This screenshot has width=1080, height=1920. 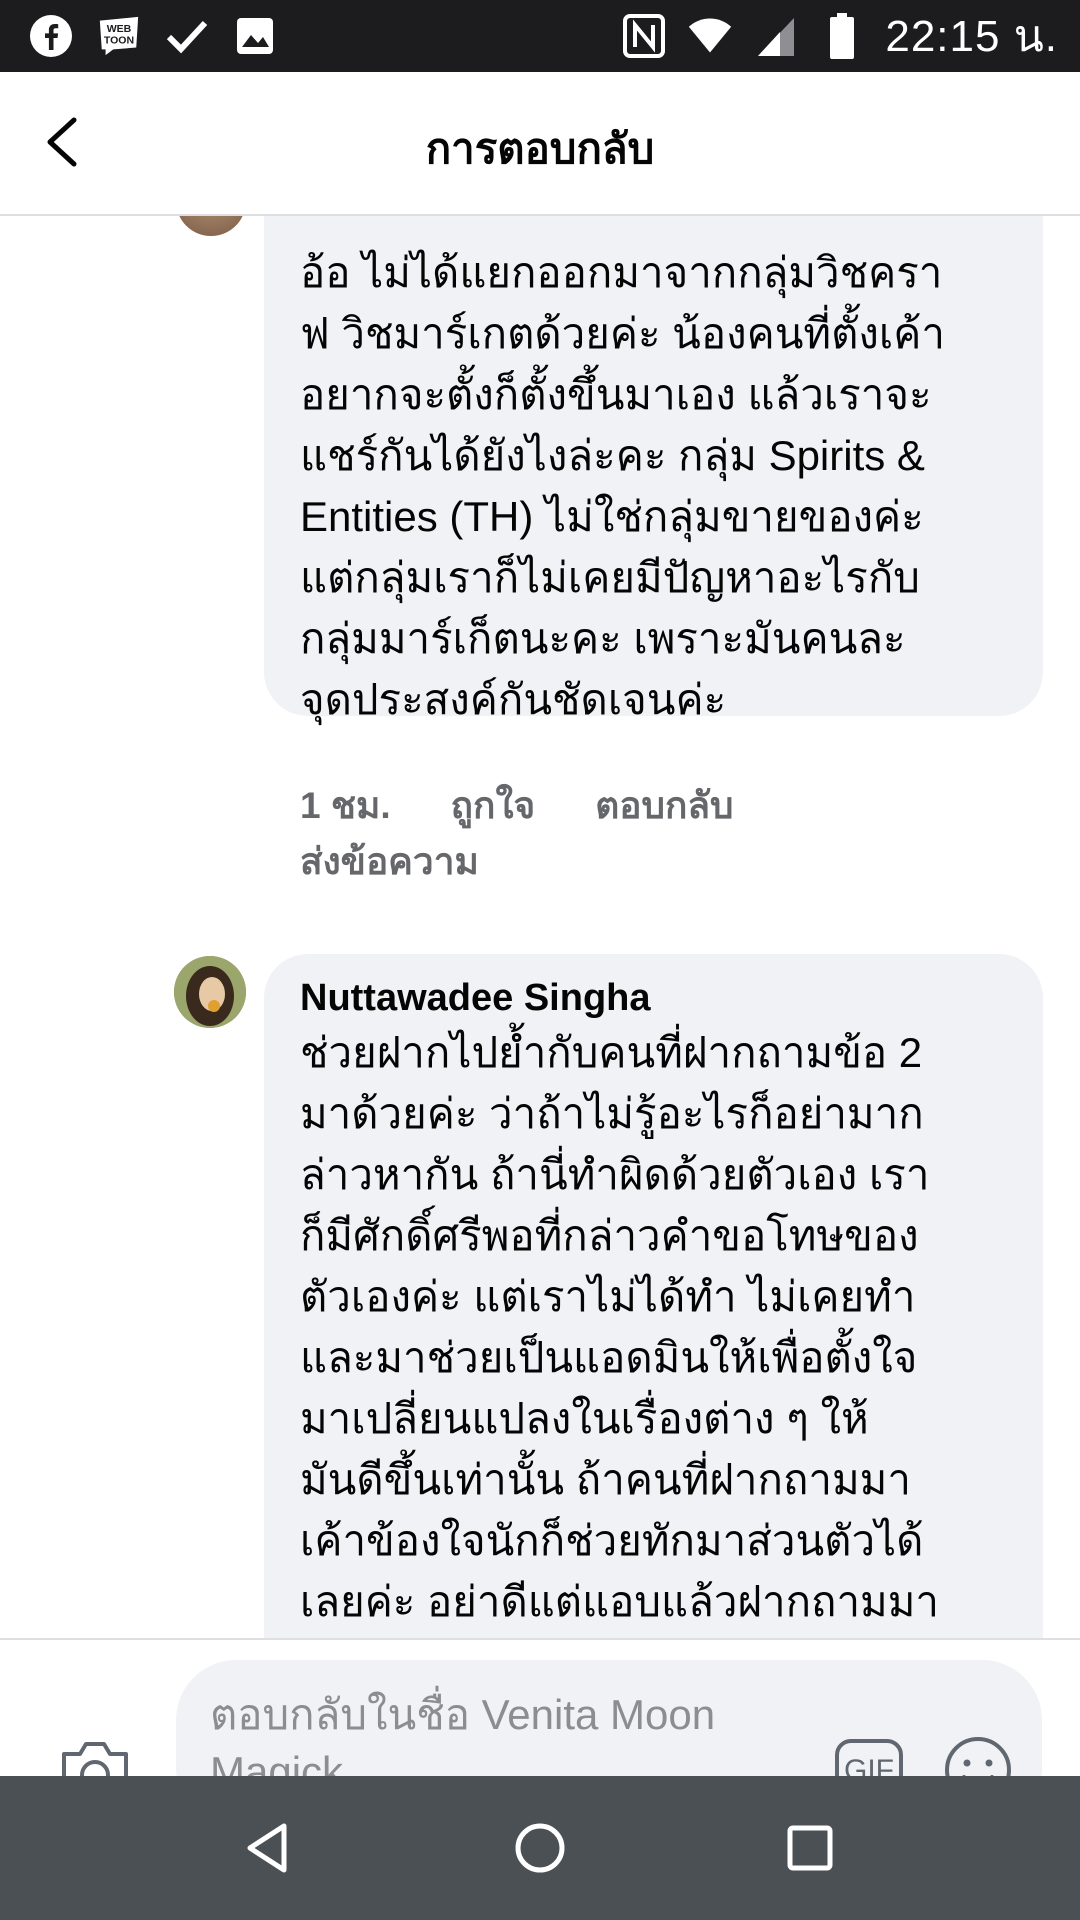 I want to click on triangle-back-icon, so click(x=267, y=1848).